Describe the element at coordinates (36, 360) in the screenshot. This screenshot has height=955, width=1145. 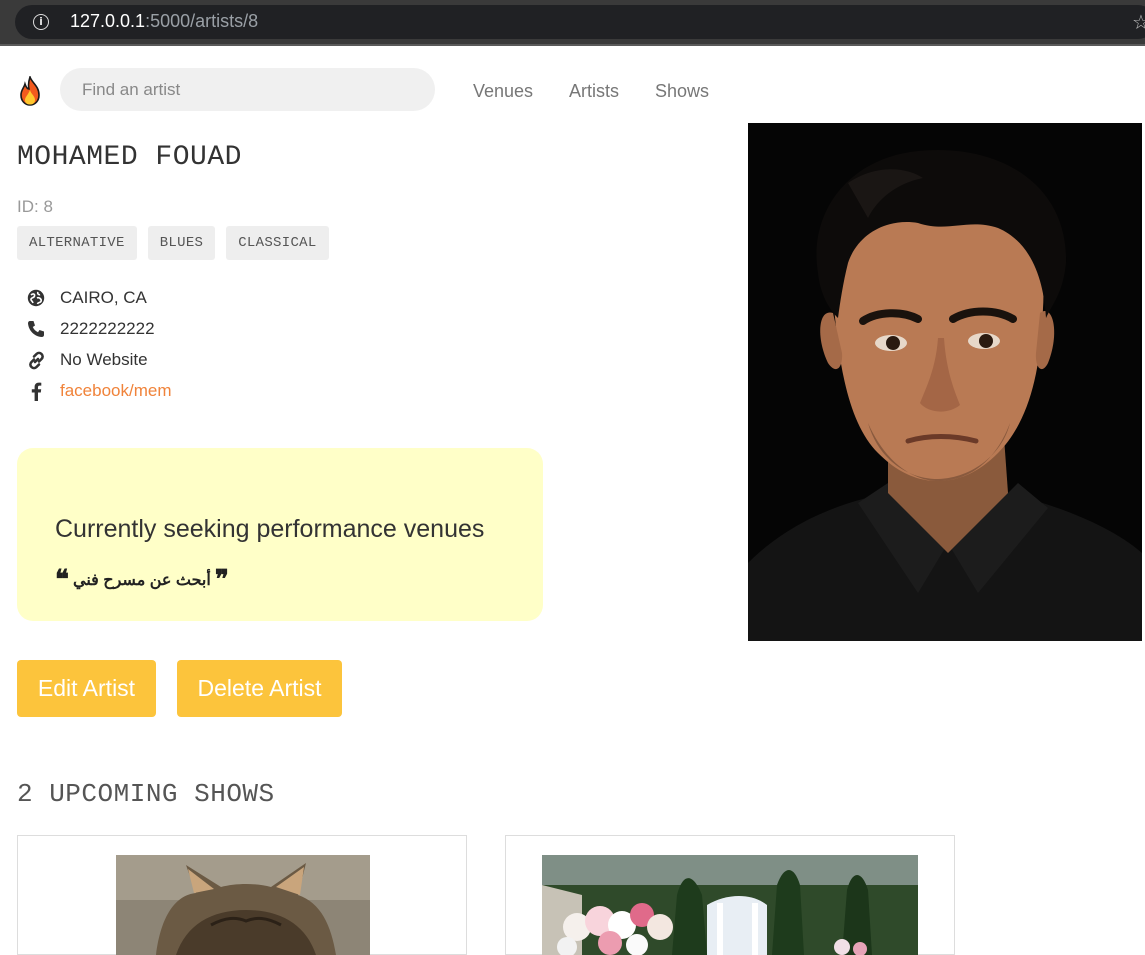
I see `link-icon` at that location.